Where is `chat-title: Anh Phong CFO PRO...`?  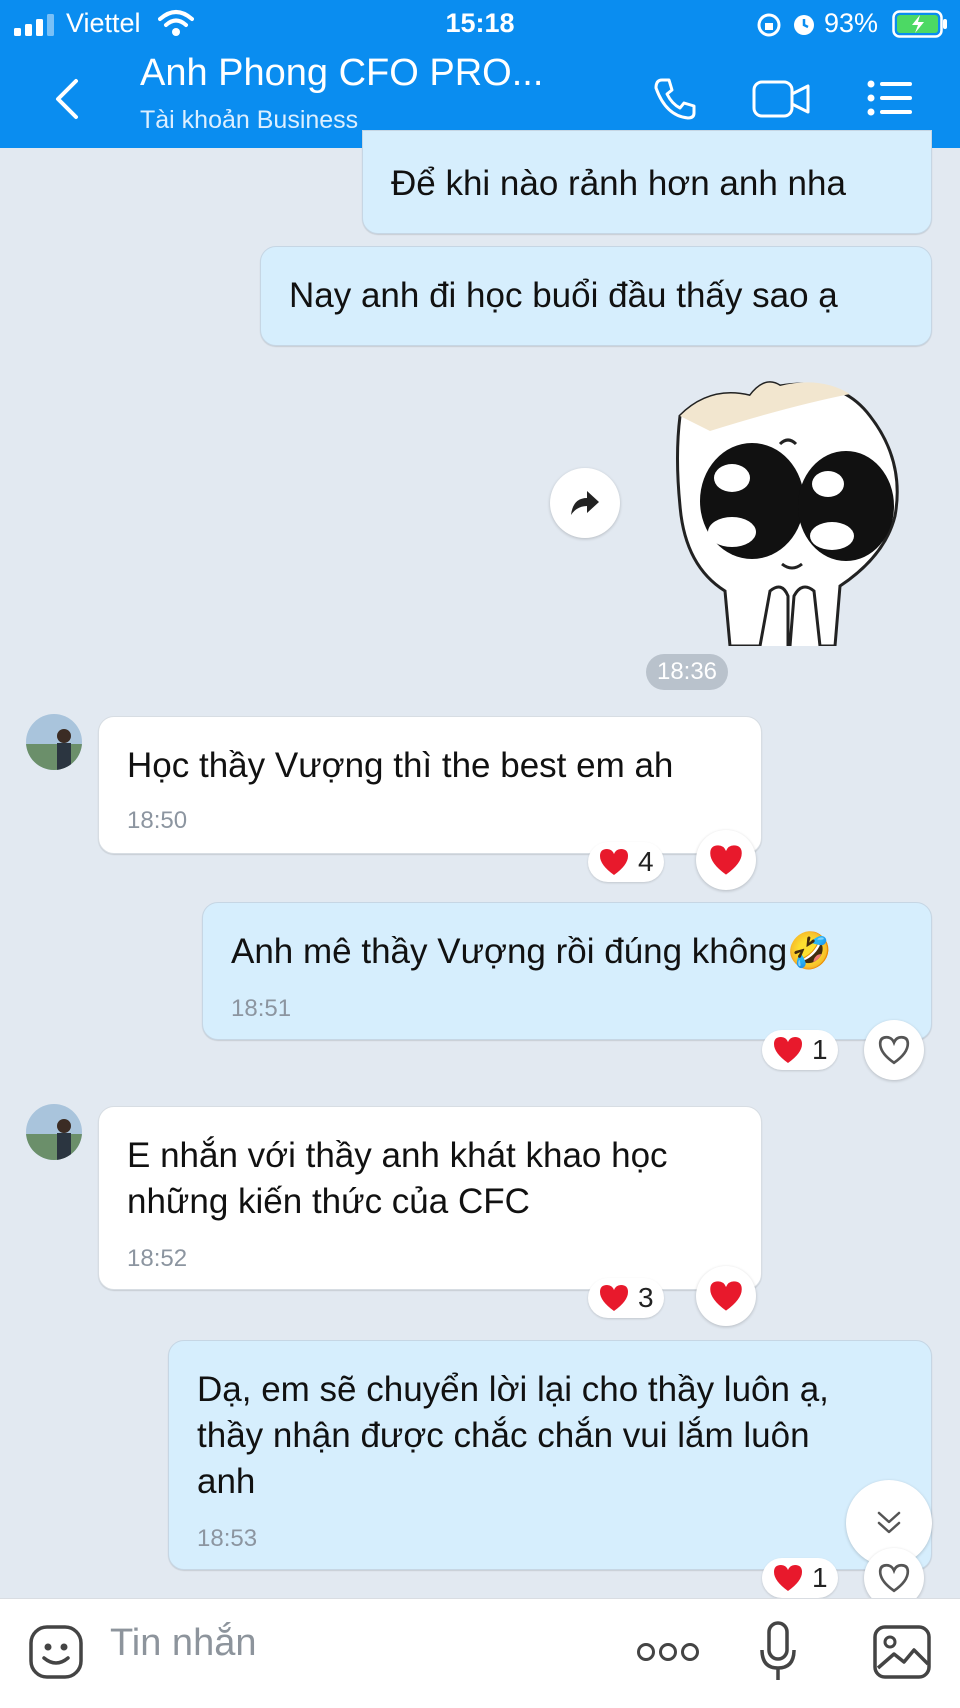
chat-title: Anh Phong CFO PRO... is located at coordinates (341, 73).